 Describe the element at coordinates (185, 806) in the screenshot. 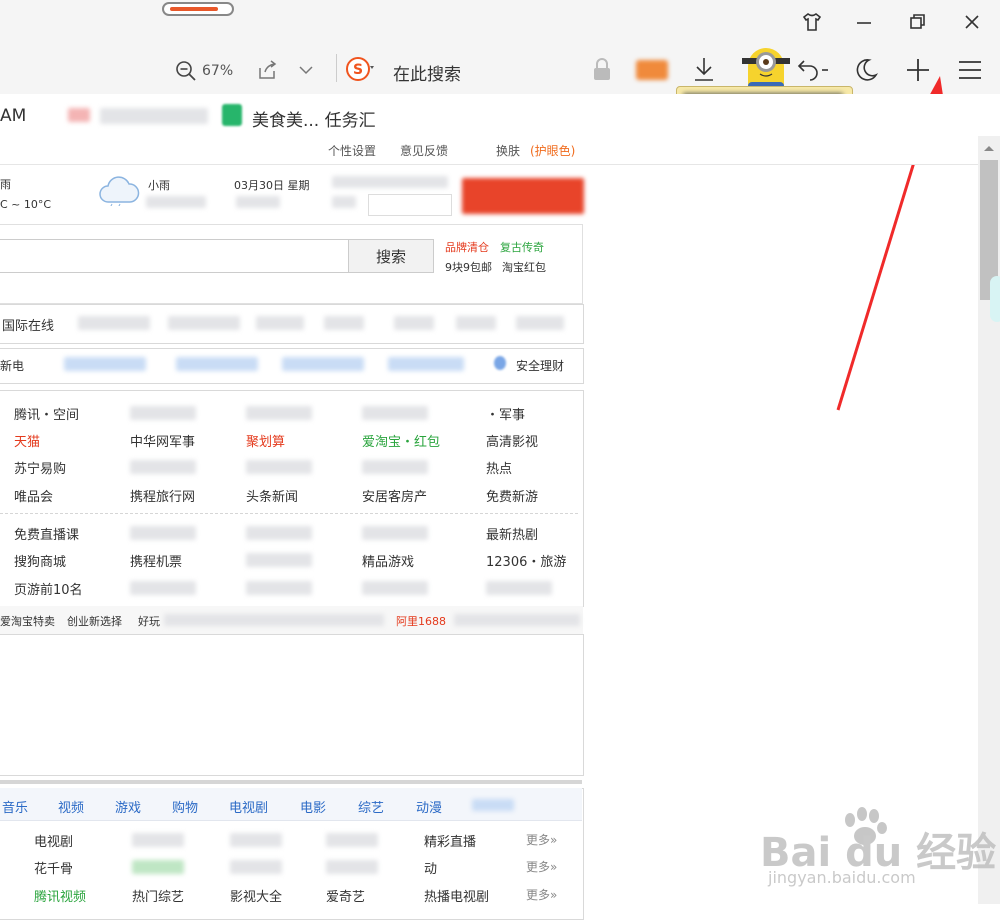

I see `video-tab: 购物` at that location.